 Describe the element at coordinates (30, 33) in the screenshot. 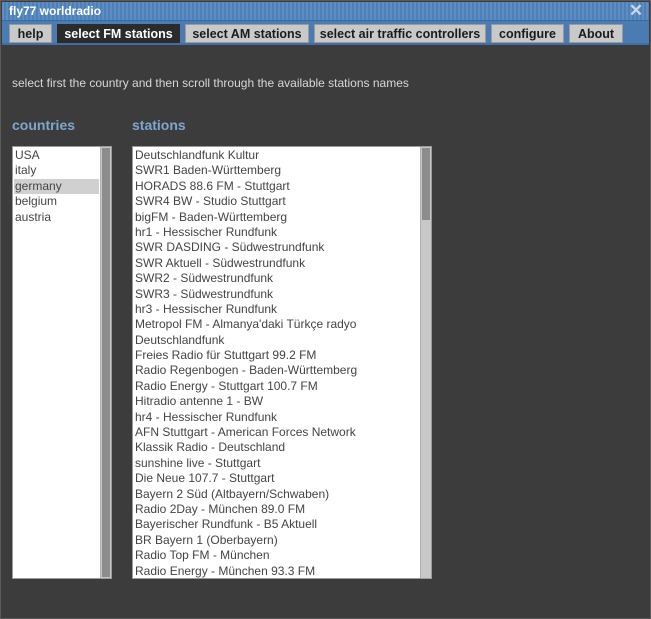

I see `tab-help: help` at that location.